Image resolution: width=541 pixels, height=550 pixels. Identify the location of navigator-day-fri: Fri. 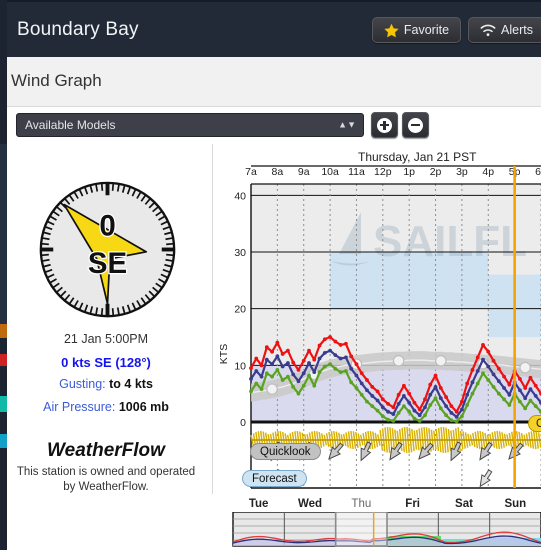
(412, 504).